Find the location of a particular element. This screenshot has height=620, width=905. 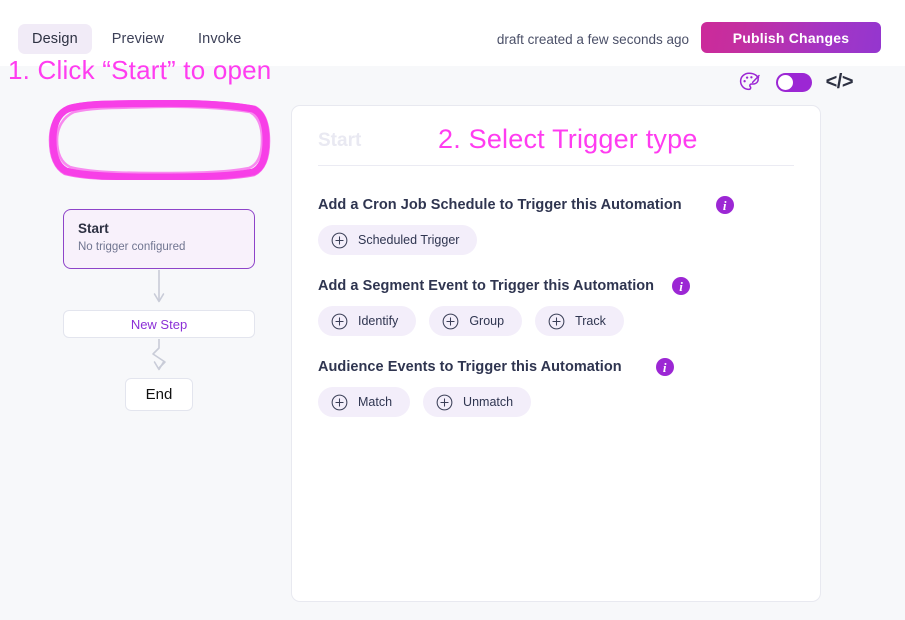

chip-row-segment: Identify Group Track is located at coordinates (556, 321).